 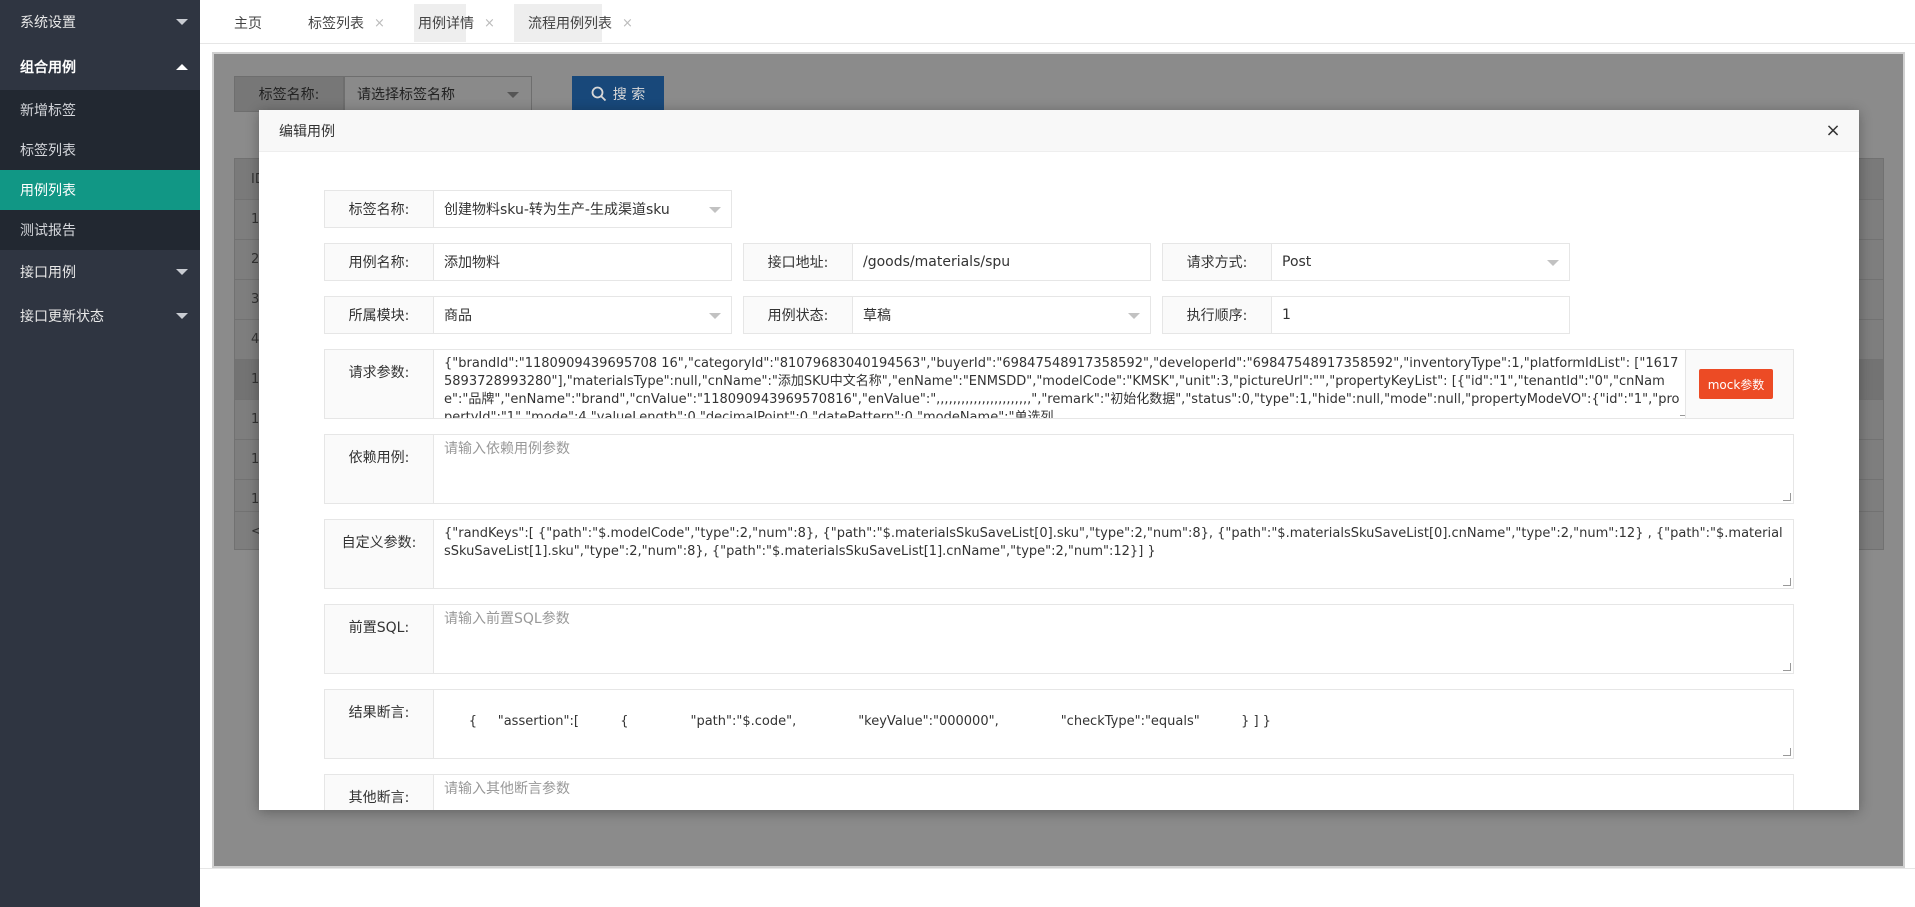 What do you see at coordinates (798, 262) in the screenshot?
I see `api-url-label: 接口地址:` at bounding box center [798, 262].